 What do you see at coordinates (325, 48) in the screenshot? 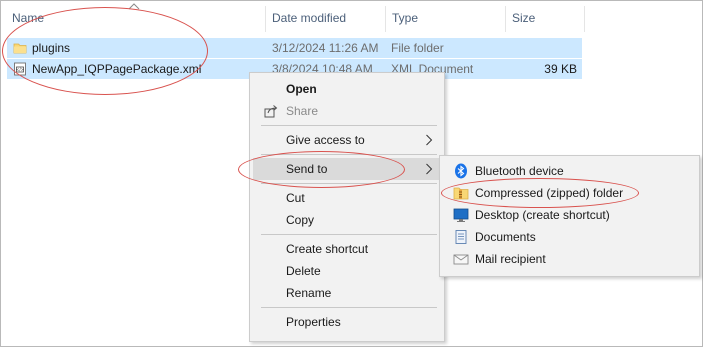
I see `file-date: 3/12/2024 11:26 AM` at bounding box center [325, 48].